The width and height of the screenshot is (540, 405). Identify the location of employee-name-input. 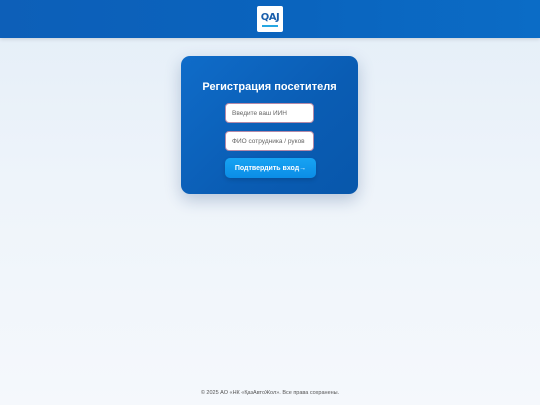
(269, 141).